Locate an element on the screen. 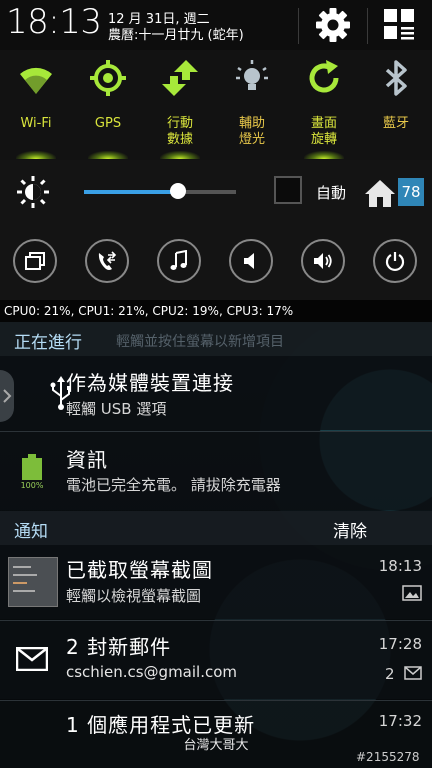 This screenshot has height=768, width=432. toggle-mobile-data: 行動 數據 is located at coordinates (180, 105).